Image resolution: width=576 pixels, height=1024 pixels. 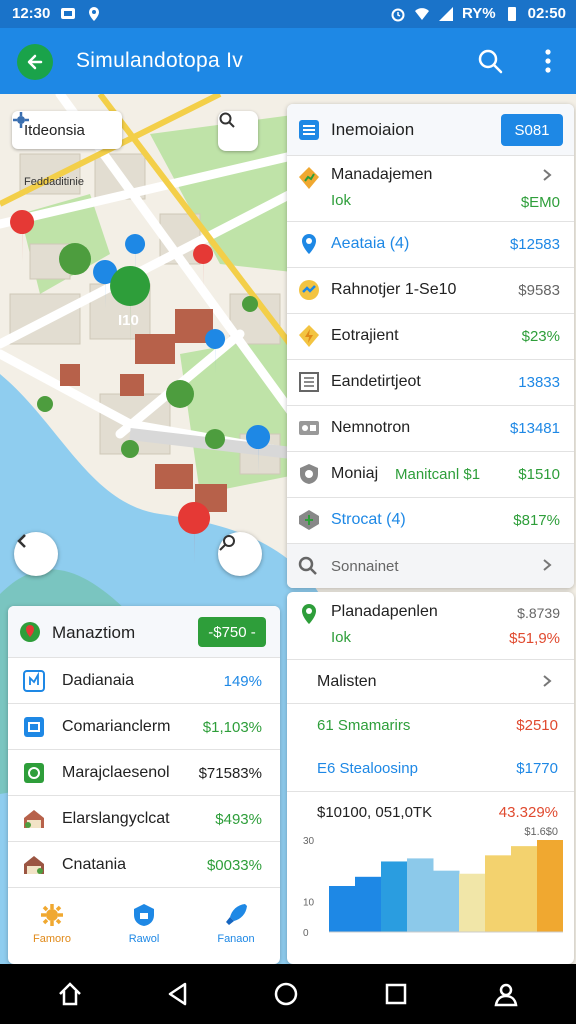 I want to click on list-item-label: Eandetirtjeot, so click(x=376, y=381).